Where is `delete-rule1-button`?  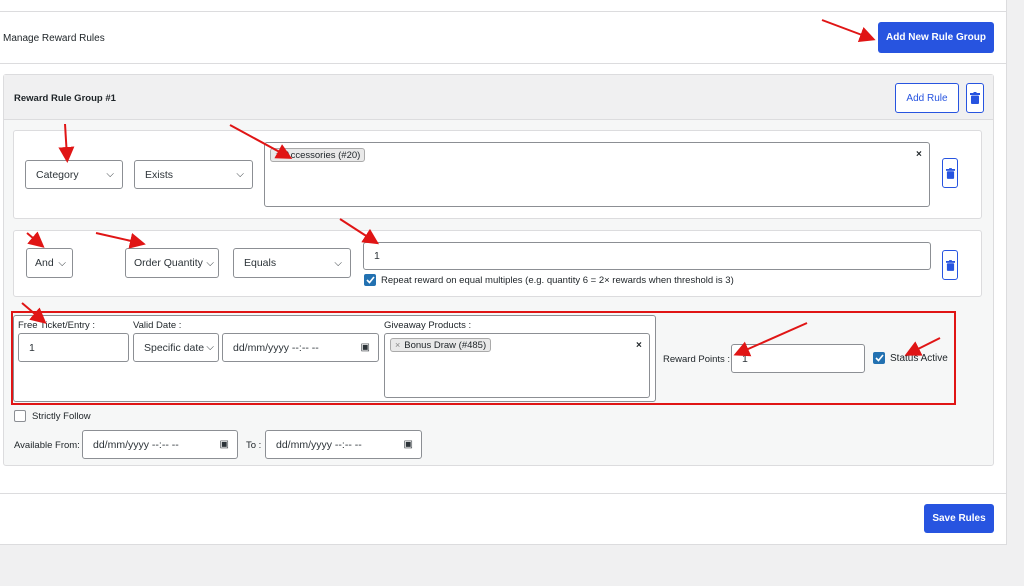 delete-rule1-button is located at coordinates (950, 173).